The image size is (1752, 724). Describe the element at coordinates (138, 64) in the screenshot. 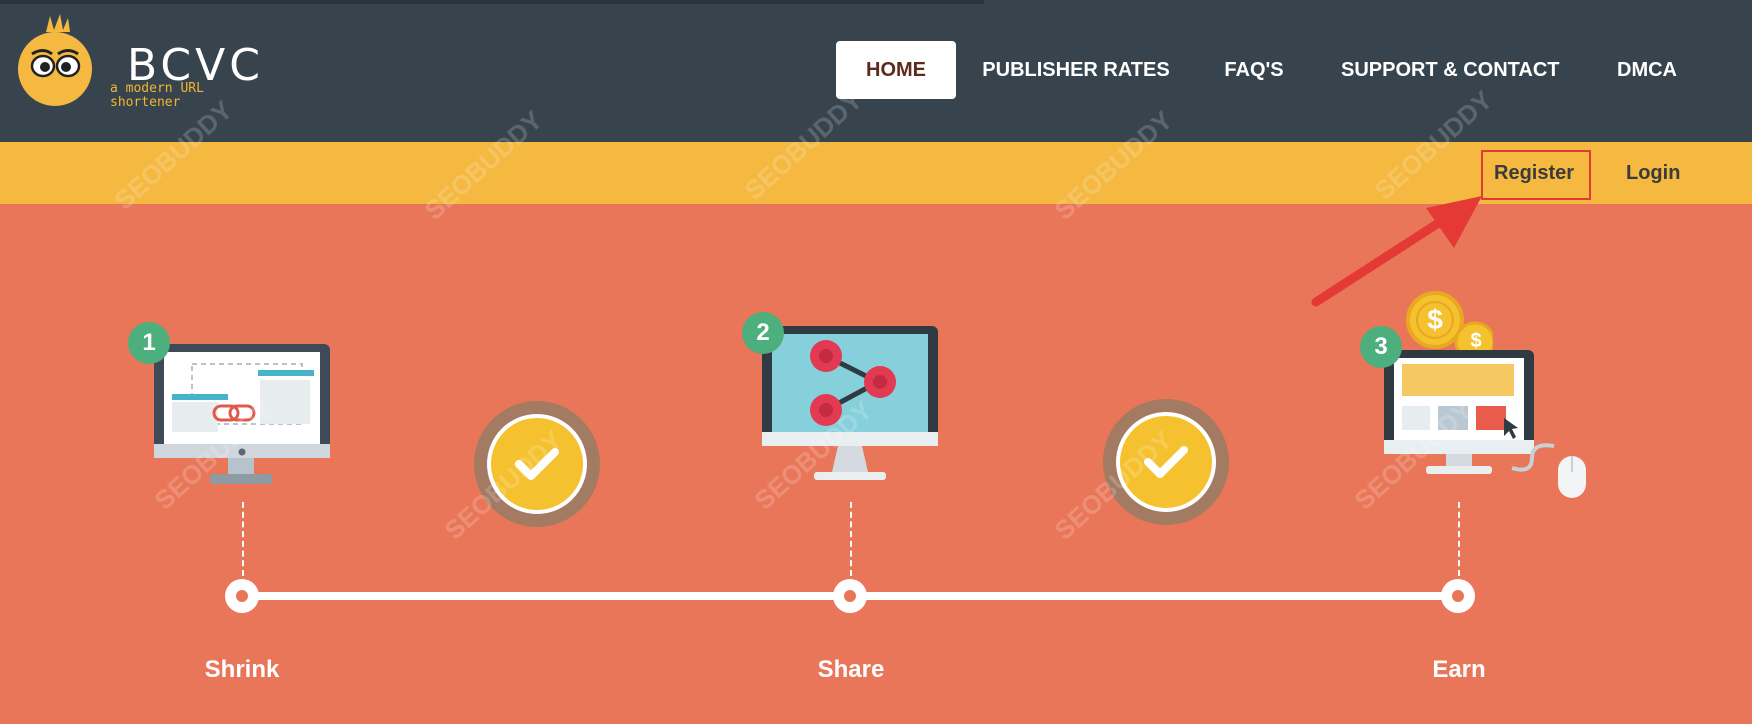

I see `site-logo: BCVC a modern URL shortener` at that location.